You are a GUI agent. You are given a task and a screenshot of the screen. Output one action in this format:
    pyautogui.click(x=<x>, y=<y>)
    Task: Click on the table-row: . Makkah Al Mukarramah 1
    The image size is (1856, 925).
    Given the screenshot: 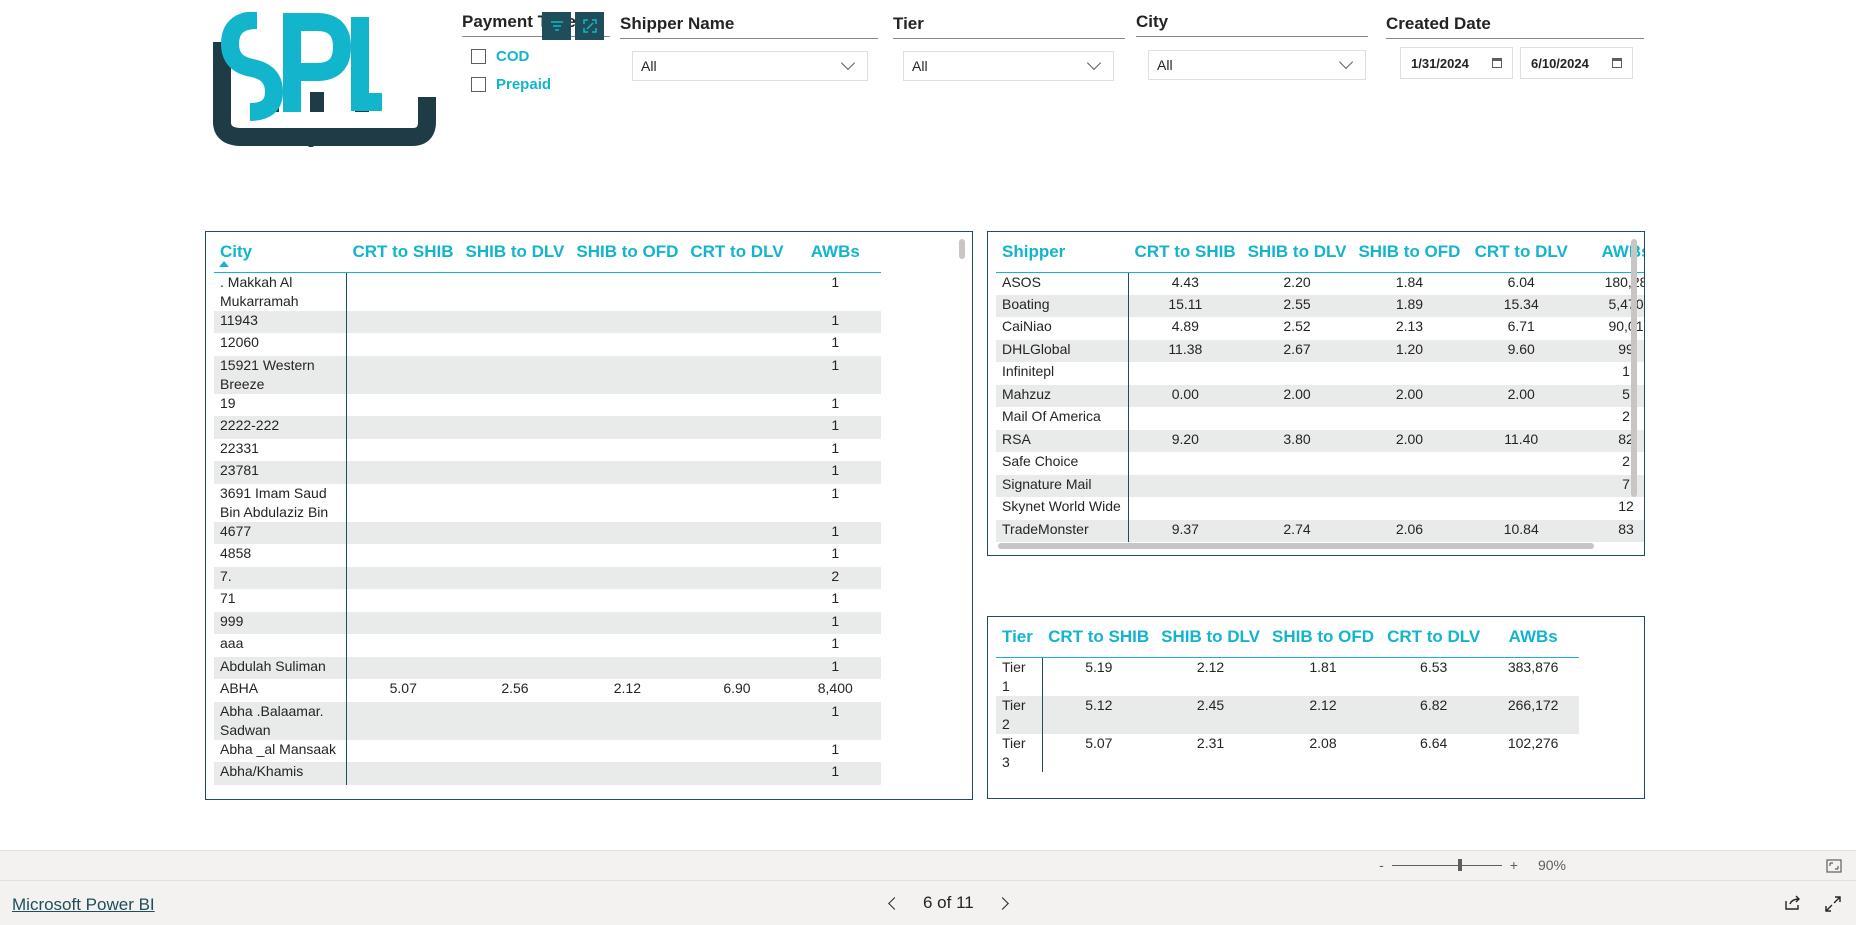 What is the action you would take?
    pyautogui.click(x=547, y=291)
    